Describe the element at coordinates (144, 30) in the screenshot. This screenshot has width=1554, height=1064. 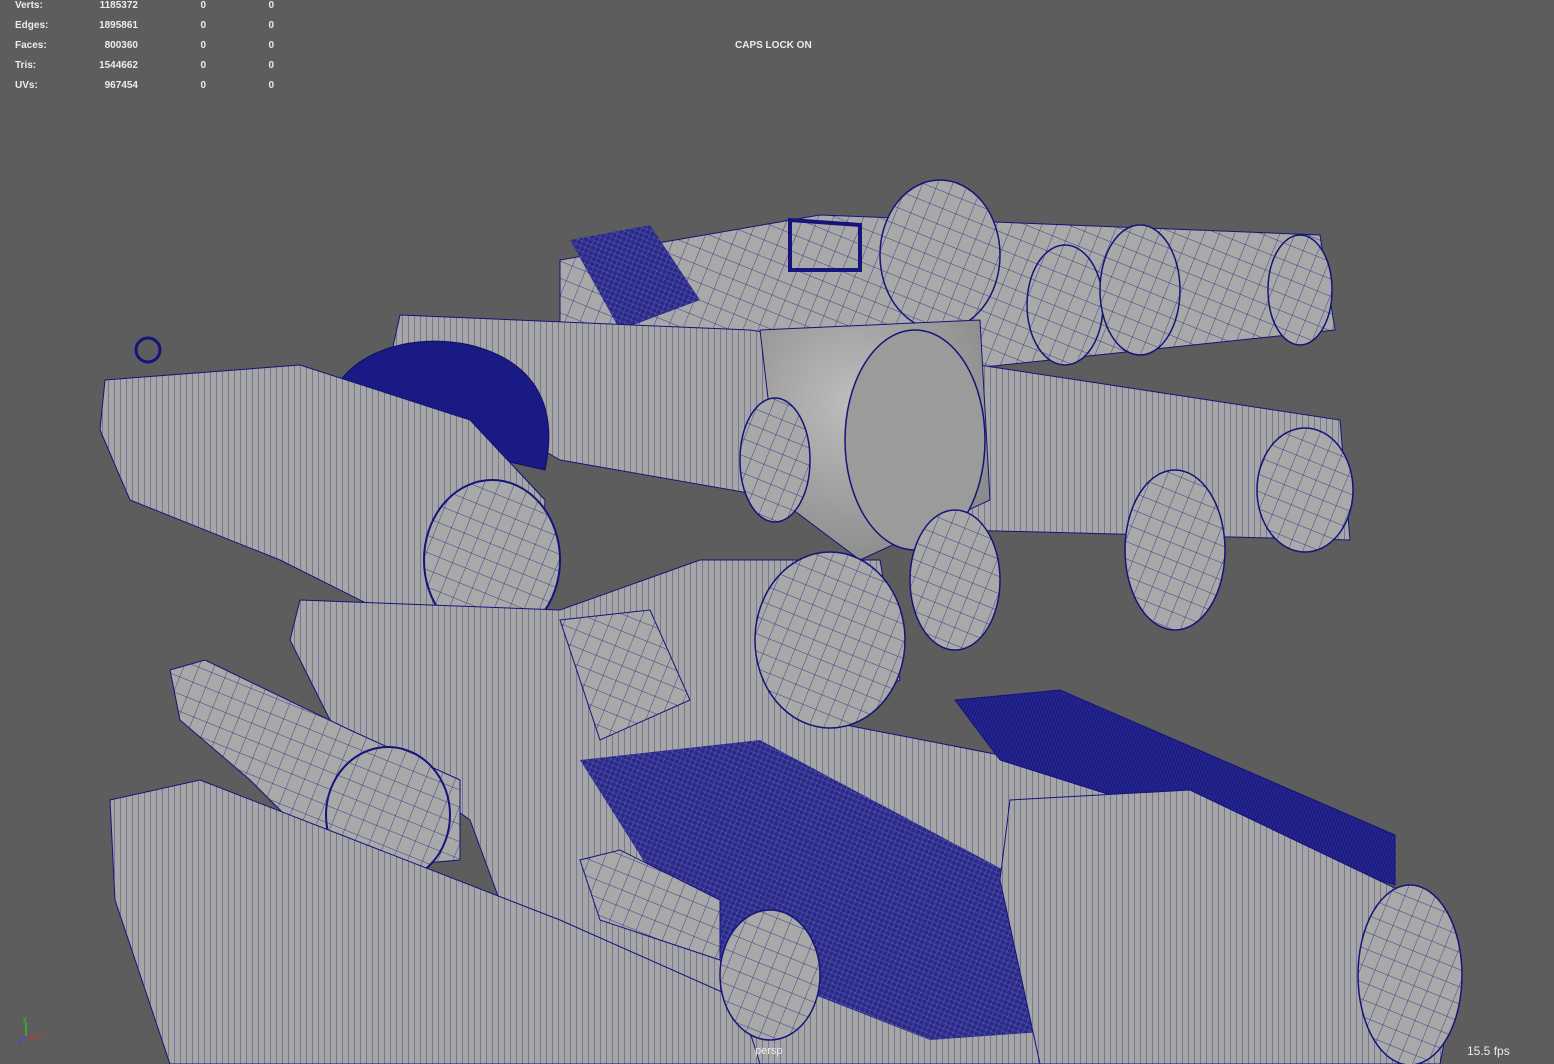
I see `hud-row-edges: Edges: 1895861 0 0` at that location.